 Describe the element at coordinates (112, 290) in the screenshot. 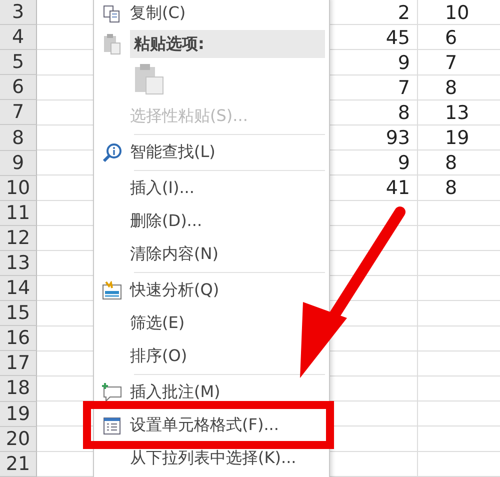

I see `quick-analysis-icon` at that location.